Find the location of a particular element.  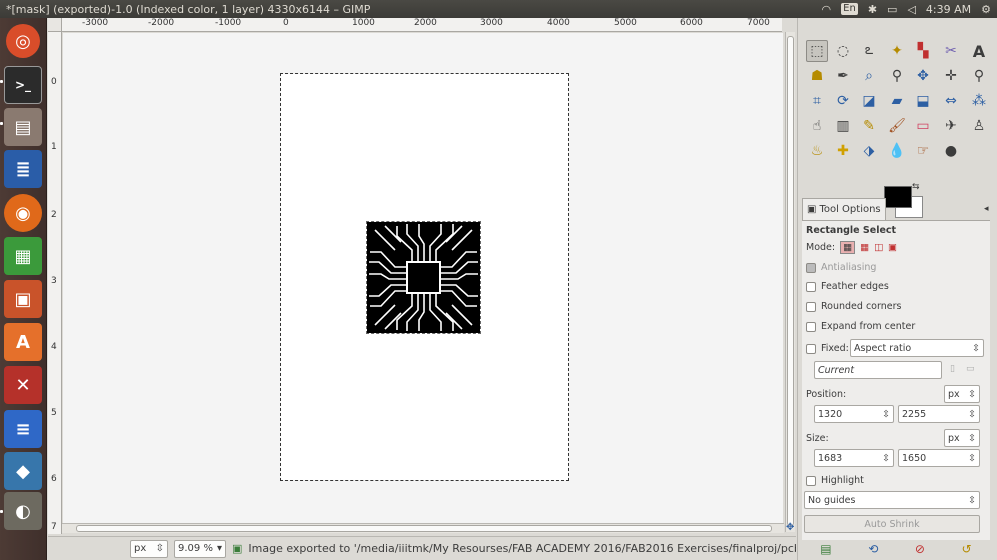

foreground-select-tool-icon: ☗ is located at coordinates (817, 76).